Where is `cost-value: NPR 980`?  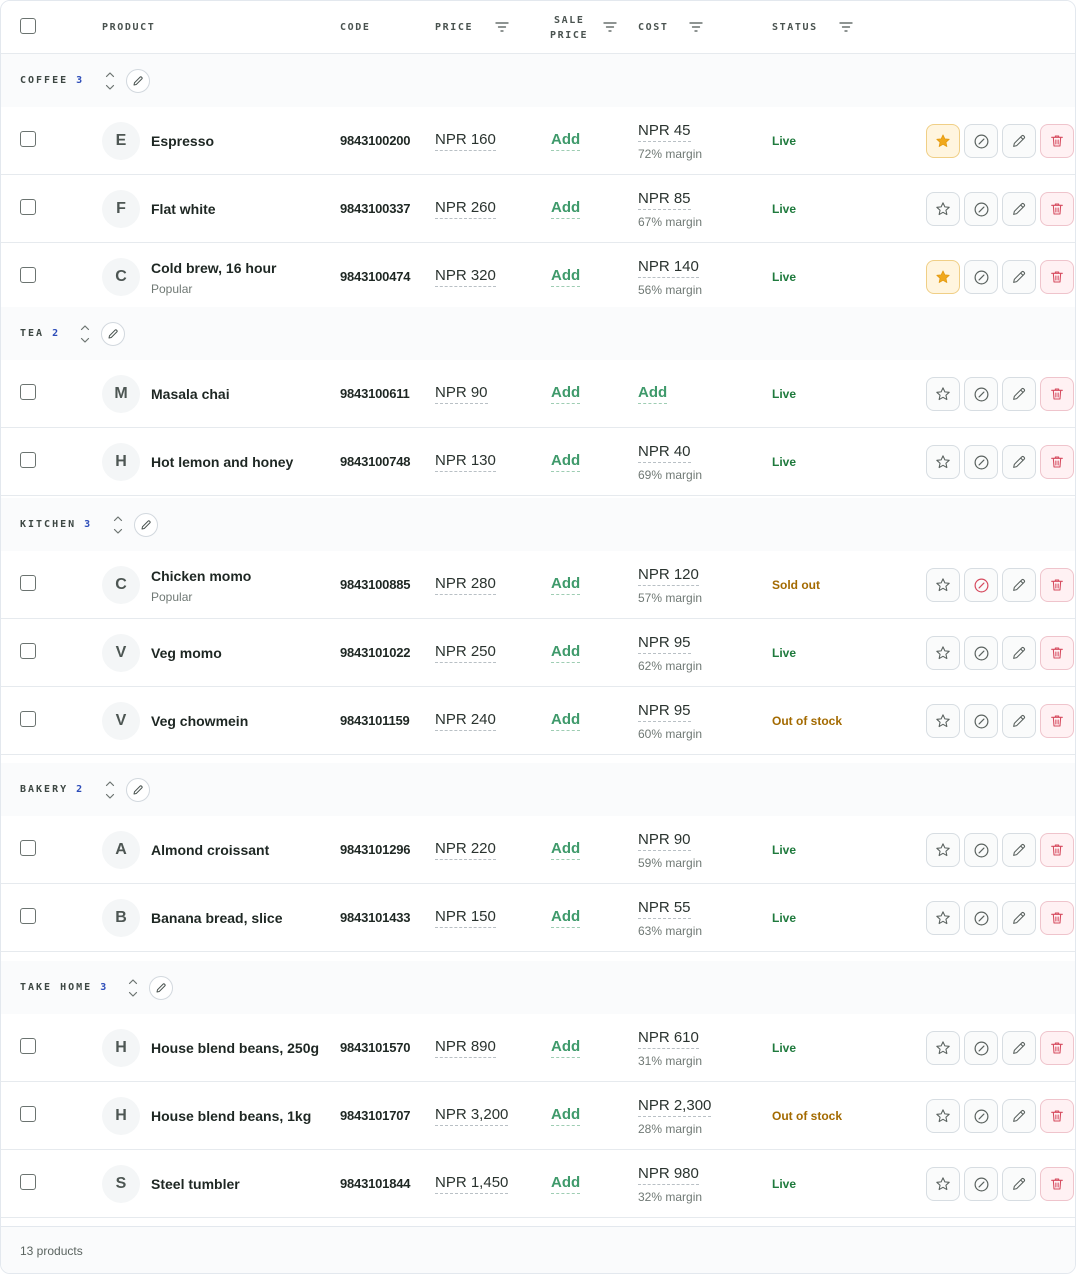 cost-value: NPR 980 is located at coordinates (668, 1175).